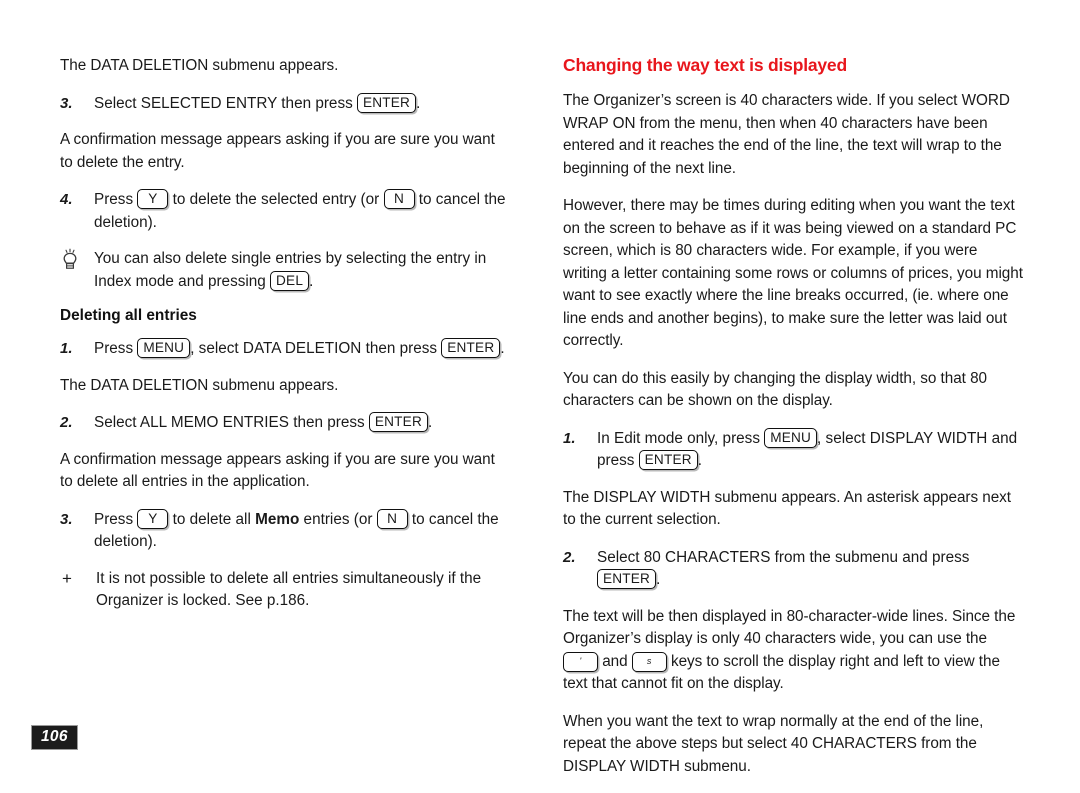  I want to click on step-text: to delete all, so click(212, 519).